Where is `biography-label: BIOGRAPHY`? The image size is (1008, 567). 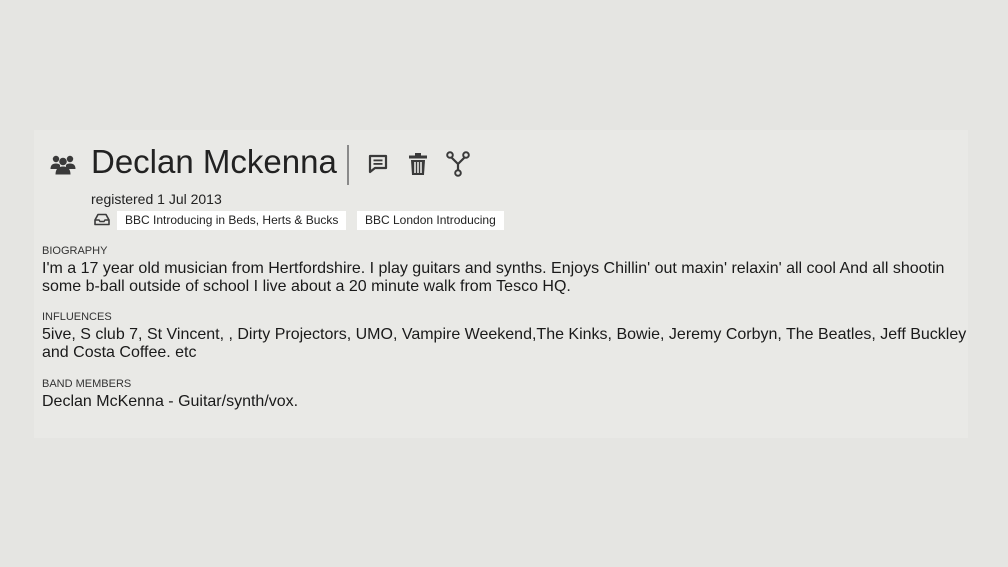 biography-label: BIOGRAPHY is located at coordinates (75, 251).